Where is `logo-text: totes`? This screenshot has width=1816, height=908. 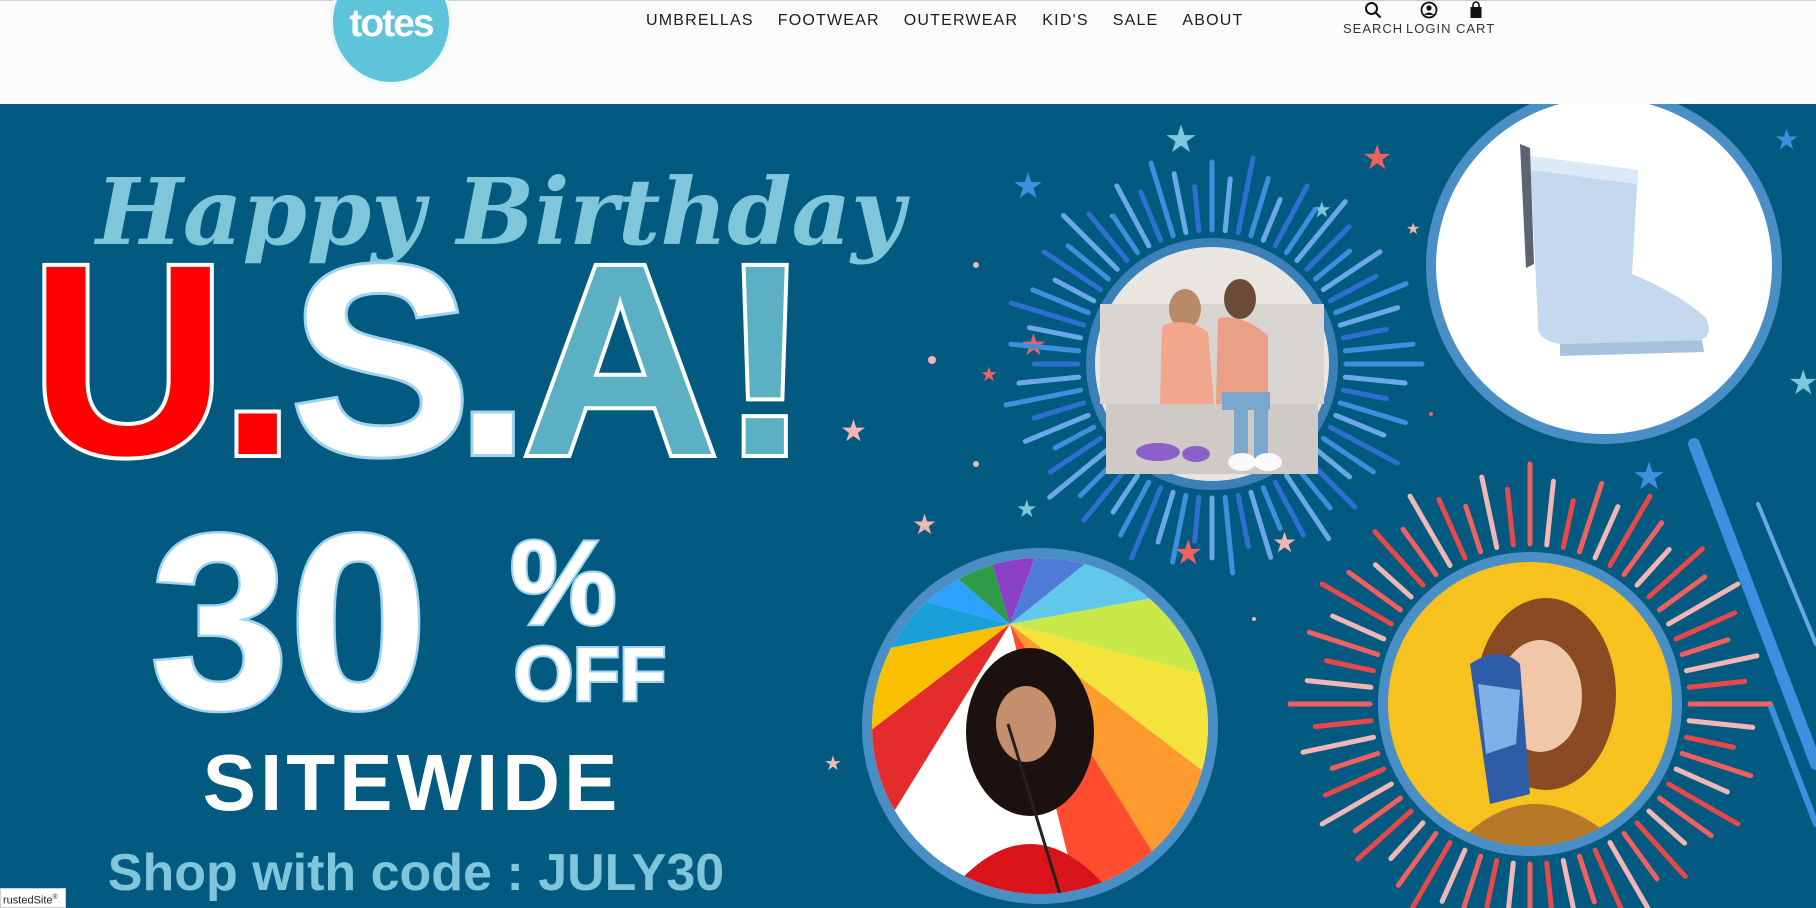 logo-text: totes is located at coordinates (391, 23).